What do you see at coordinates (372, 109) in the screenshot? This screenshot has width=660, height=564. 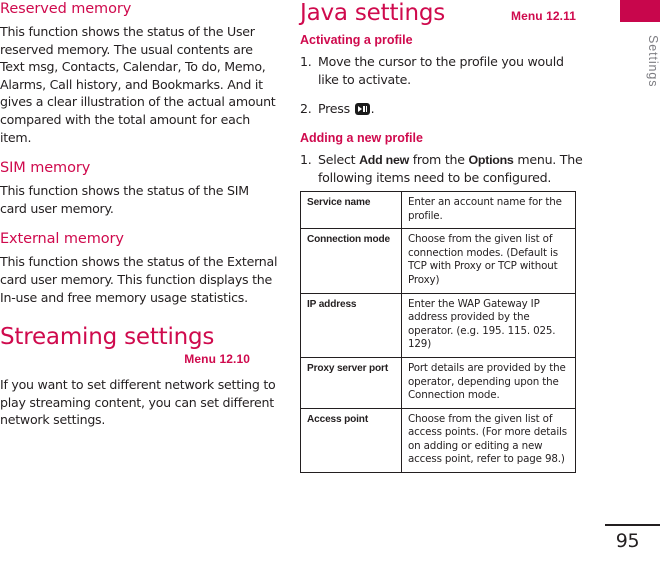 I see `step-text-after: .` at bounding box center [372, 109].